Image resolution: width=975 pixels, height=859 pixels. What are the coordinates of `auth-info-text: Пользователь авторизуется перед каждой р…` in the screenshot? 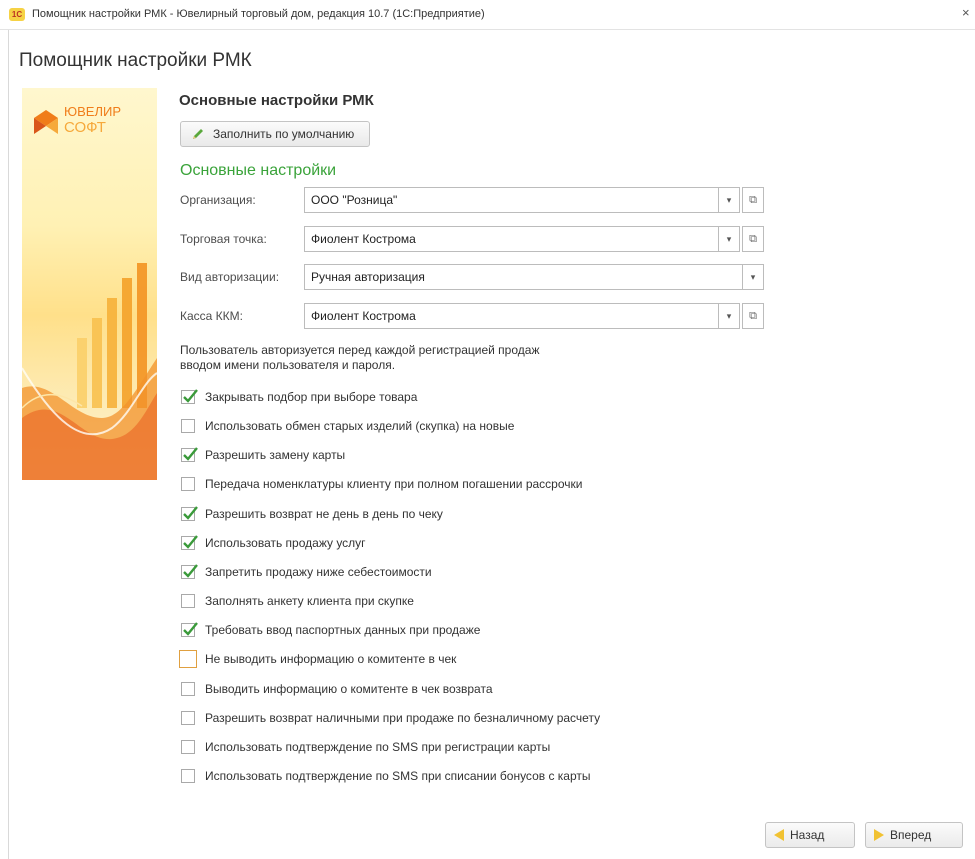 It's located at (410, 358).